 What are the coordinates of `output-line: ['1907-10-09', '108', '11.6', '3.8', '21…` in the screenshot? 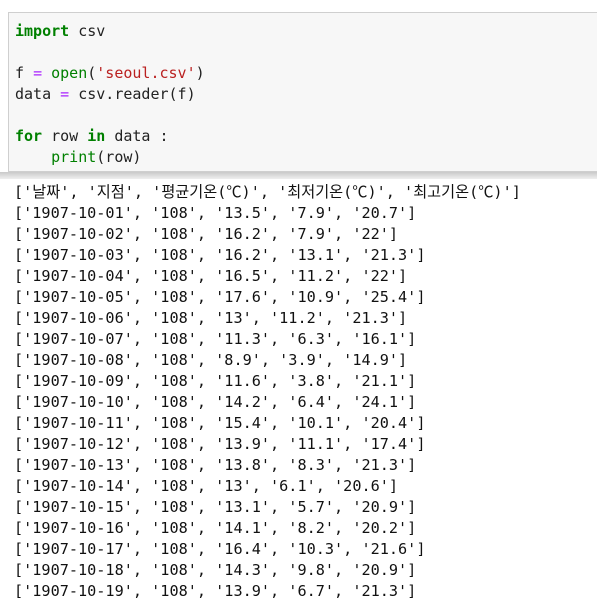 It's located at (215, 381).